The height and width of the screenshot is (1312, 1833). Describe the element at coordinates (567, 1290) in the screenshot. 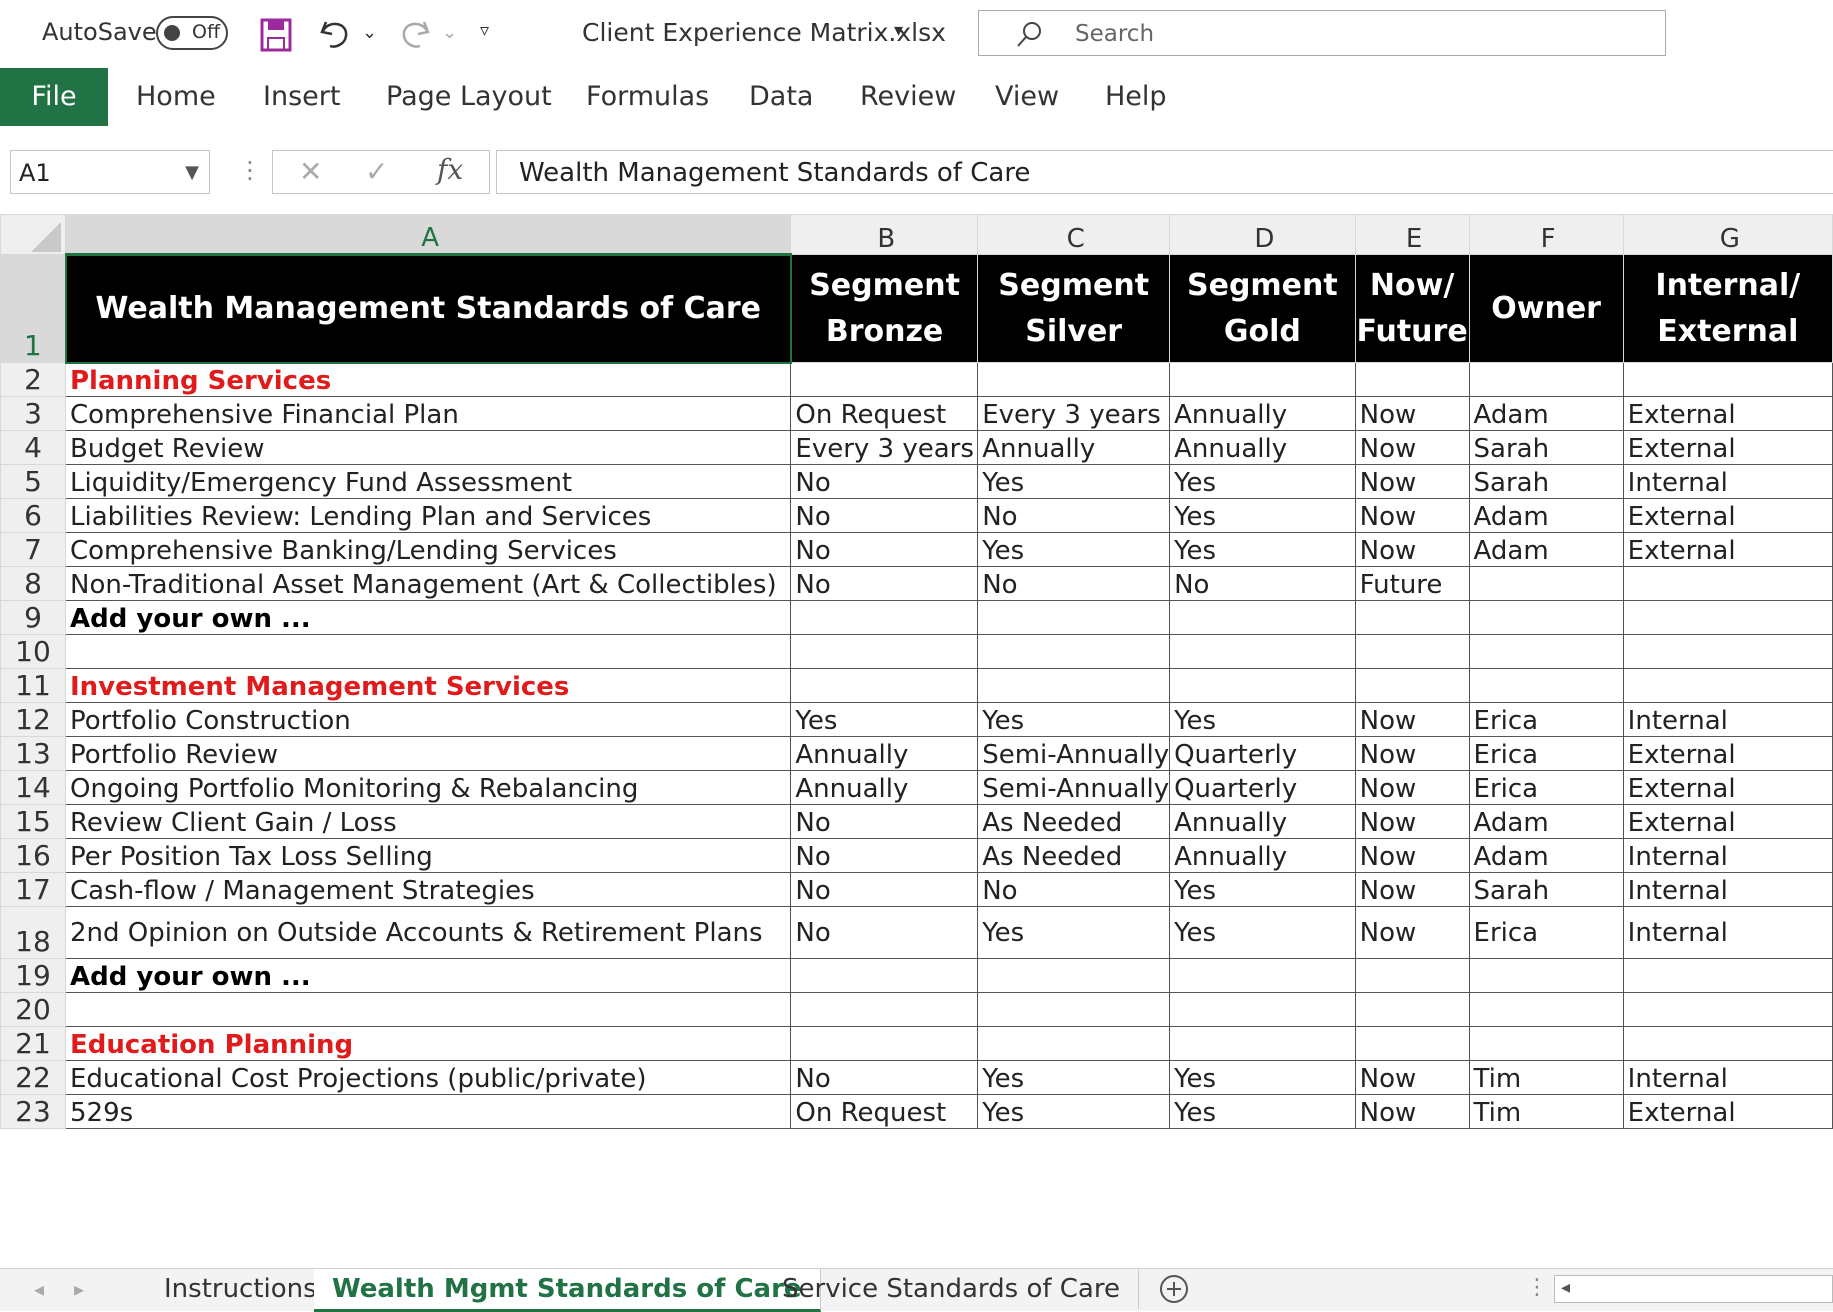

I see `sheet-tab-wealth-mgmt: Wealth Mgmt Standards of Care` at that location.